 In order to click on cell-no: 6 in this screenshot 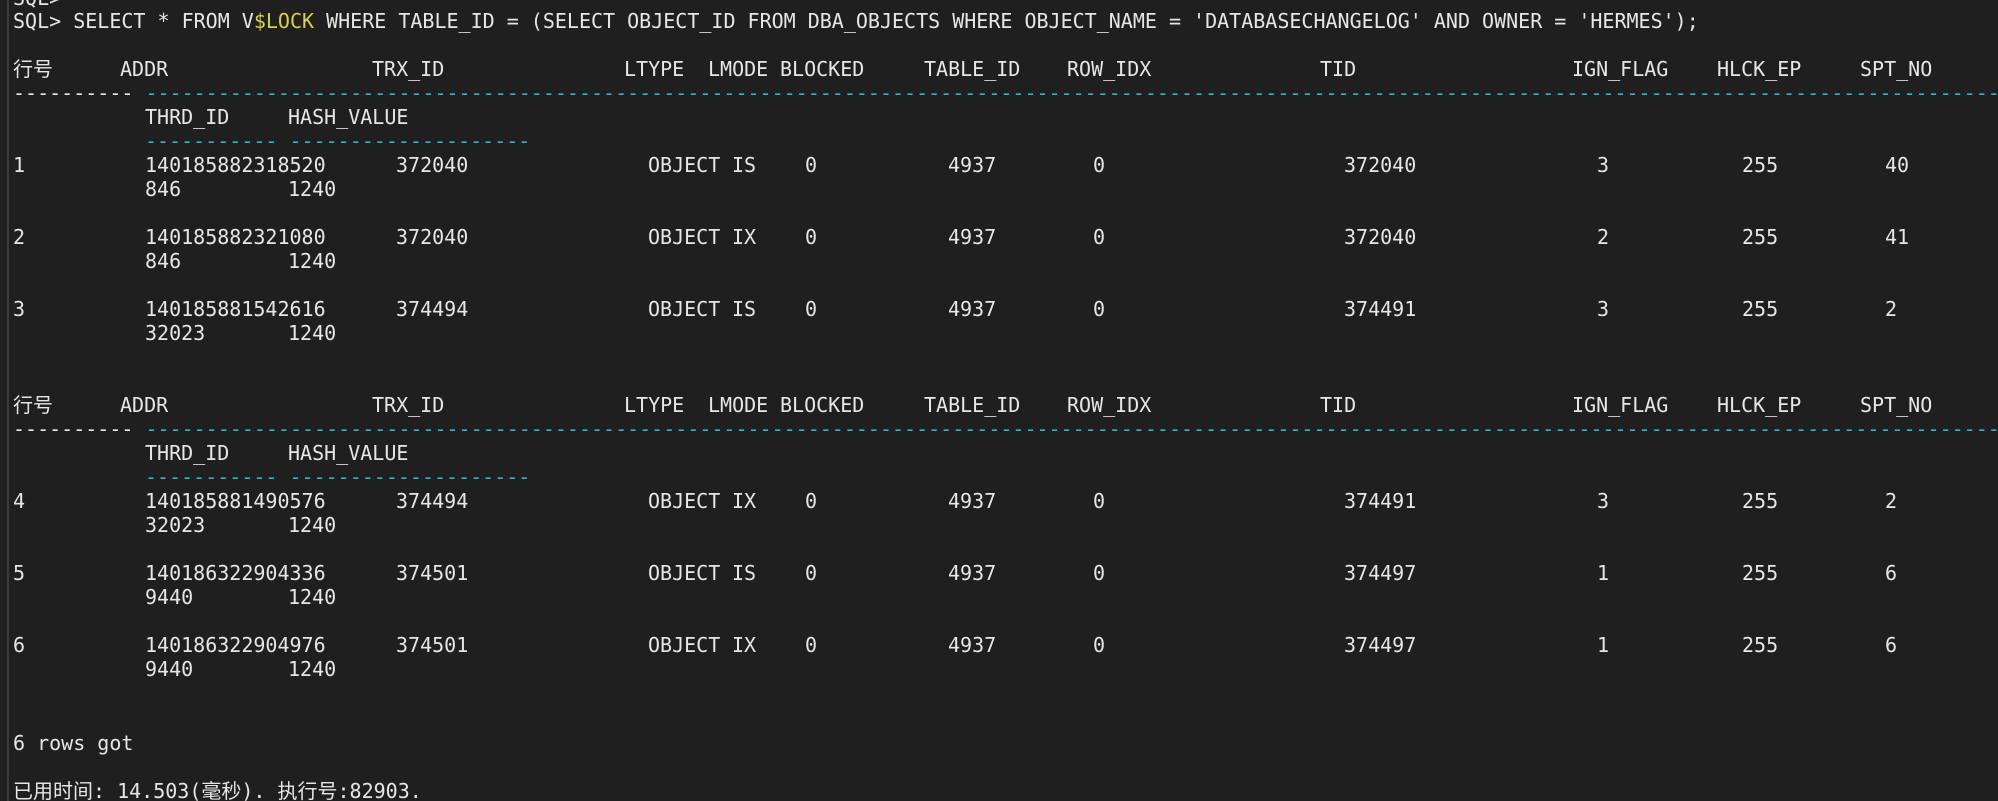, I will do `click(19, 645)`.